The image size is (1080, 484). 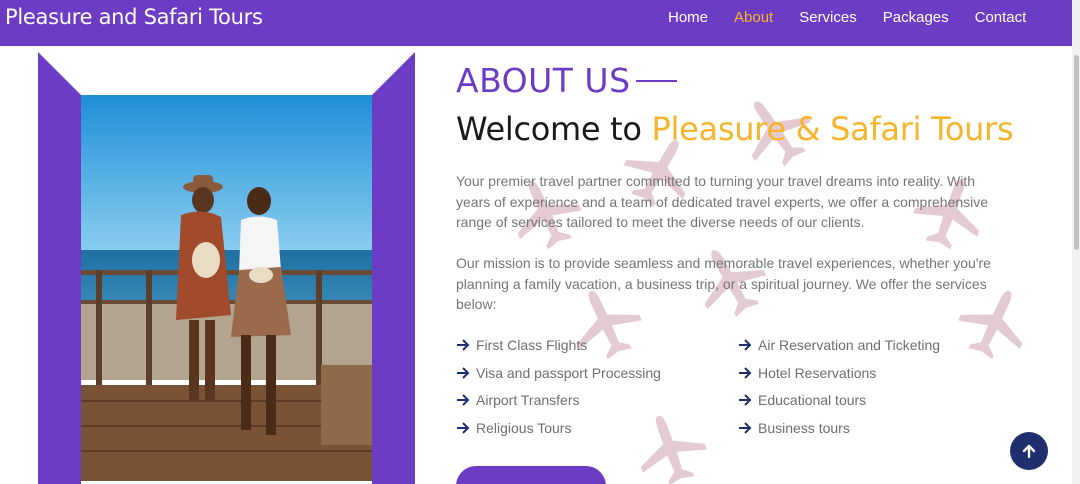 I want to click on service-label: Airport Transfers, so click(x=528, y=400).